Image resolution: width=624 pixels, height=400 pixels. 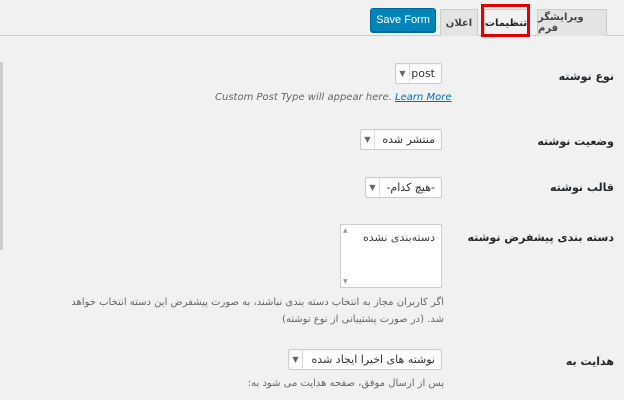 I want to click on tab-form-editor: ویرایشگر فرم, so click(x=572, y=22).